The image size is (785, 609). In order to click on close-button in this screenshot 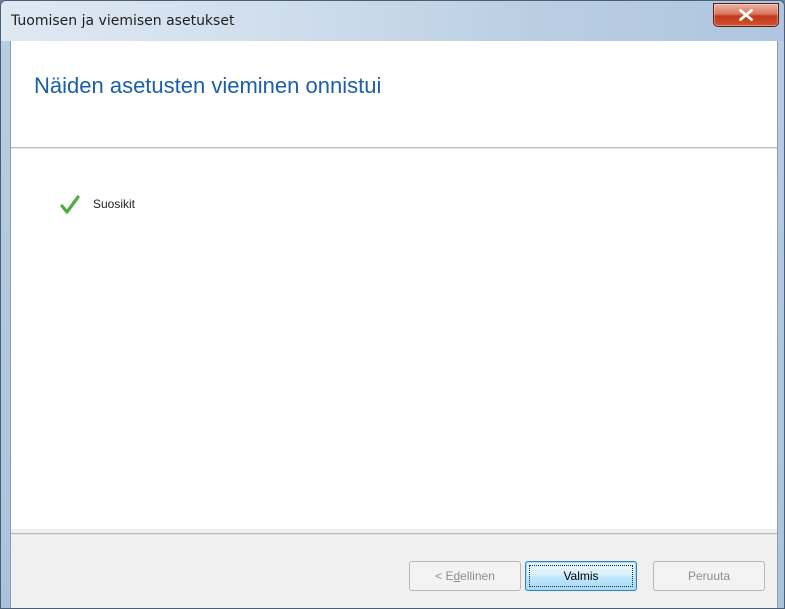, I will do `click(746, 15)`.